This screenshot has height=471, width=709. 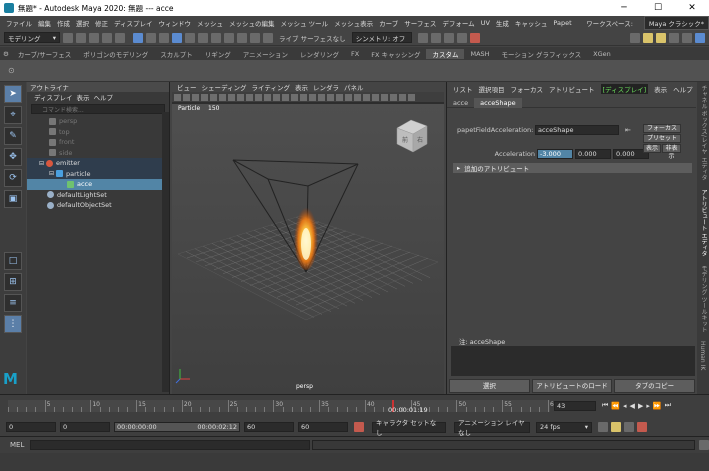 What do you see at coordinates (492, 428) in the screenshot?
I see `anim-layer-select: アニメーション レイヤなし` at bounding box center [492, 428].